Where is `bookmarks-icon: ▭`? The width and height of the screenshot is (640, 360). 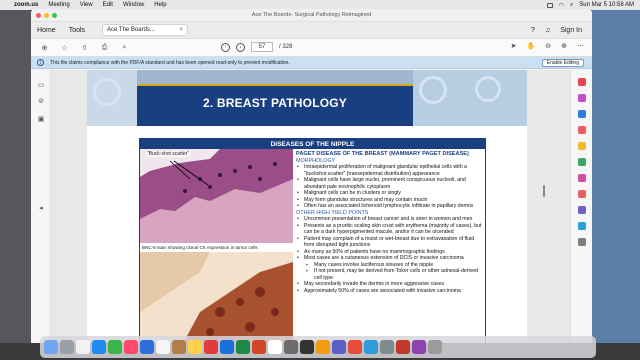
bookmarks-icon: ▭ is located at coordinates (41, 86).